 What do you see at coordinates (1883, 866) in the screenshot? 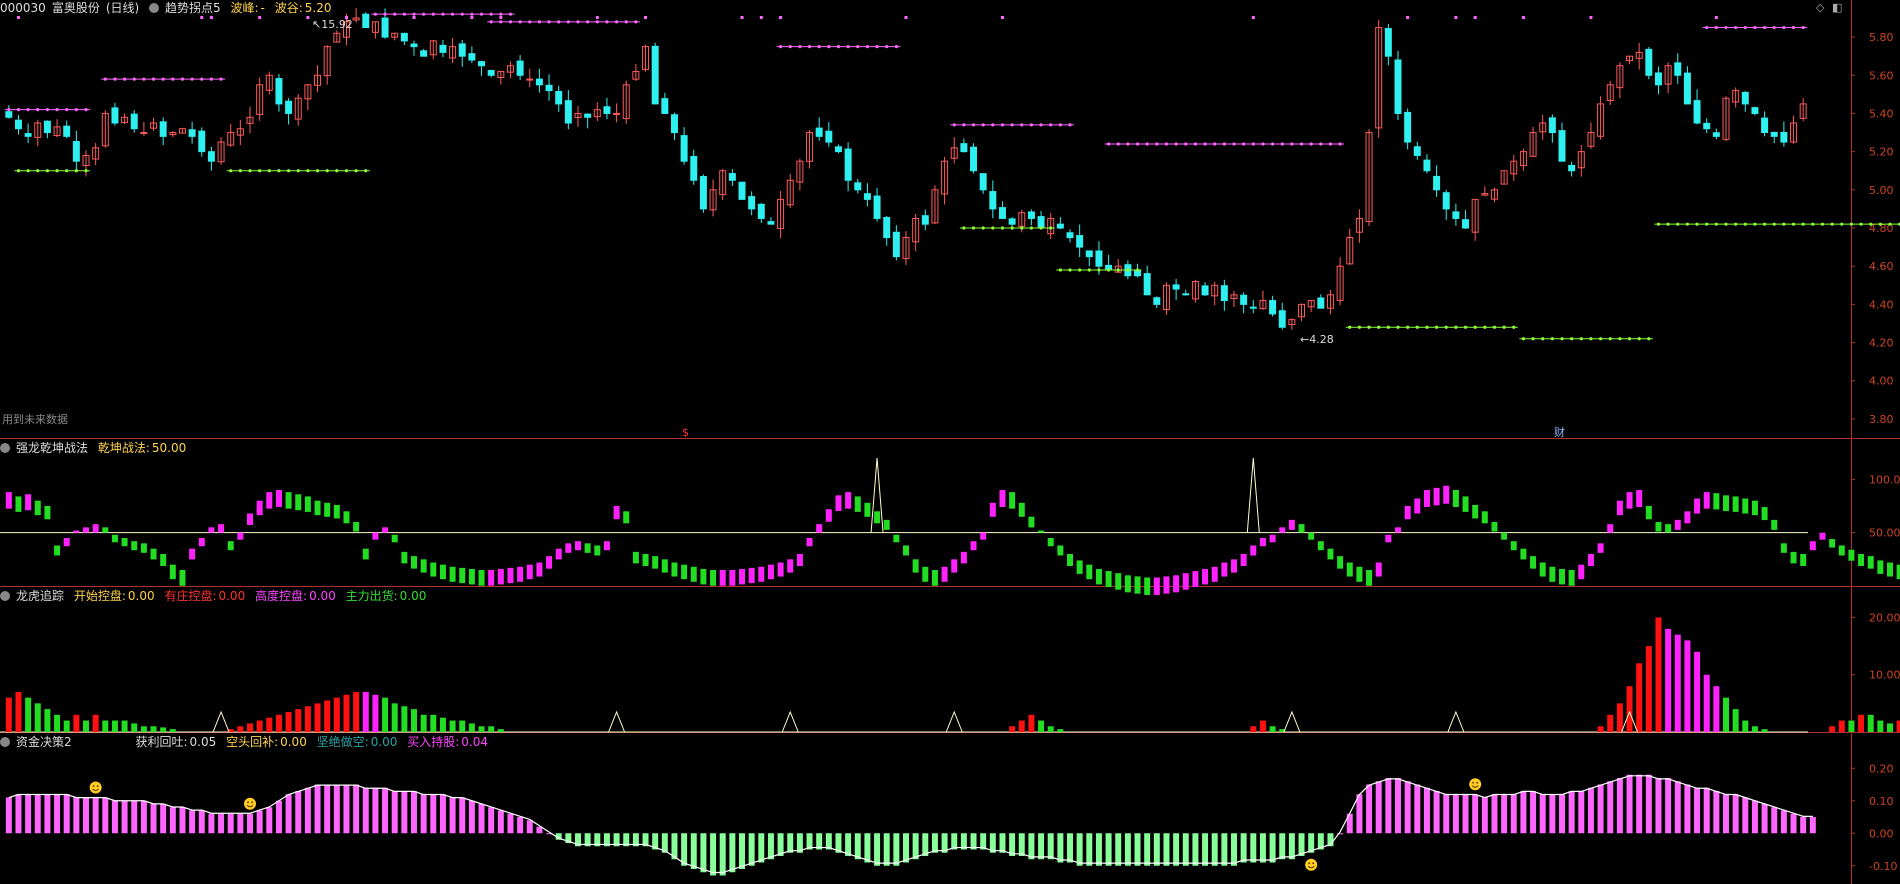
I see `p4-tick-label-3: -0.10` at bounding box center [1883, 866].